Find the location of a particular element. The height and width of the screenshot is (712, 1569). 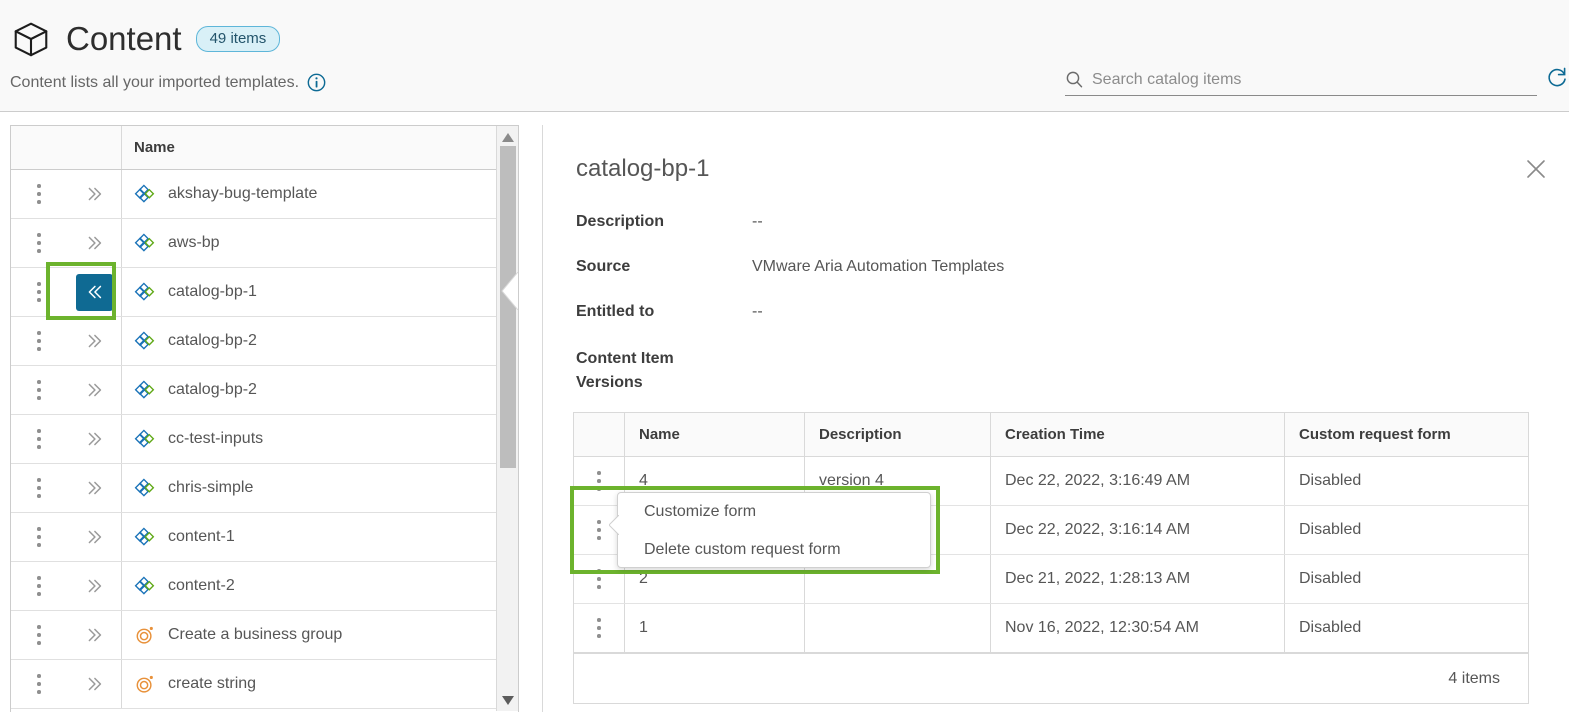

workflow-icon is located at coordinates (145, 684).